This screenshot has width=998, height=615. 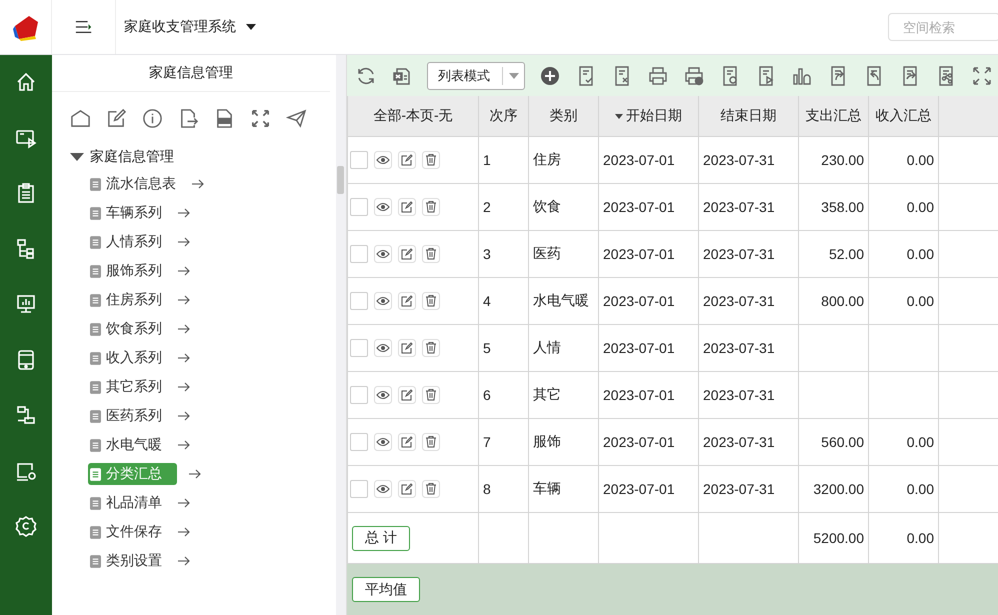 I want to click on hierarchy-icon, so click(x=26, y=249).